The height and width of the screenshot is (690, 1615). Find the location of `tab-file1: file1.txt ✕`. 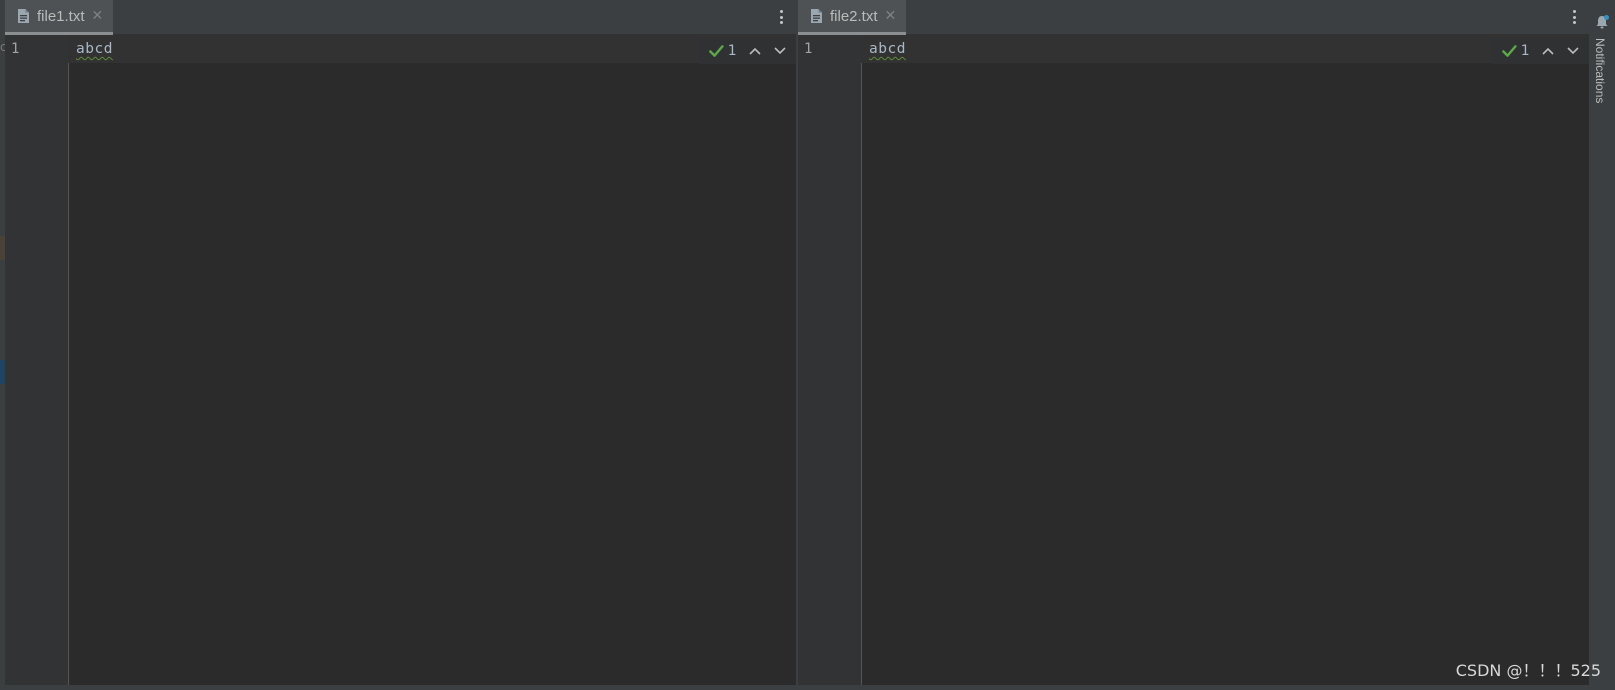

tab-file1: file1.txt ✕ is located at coordinates (59, 17).